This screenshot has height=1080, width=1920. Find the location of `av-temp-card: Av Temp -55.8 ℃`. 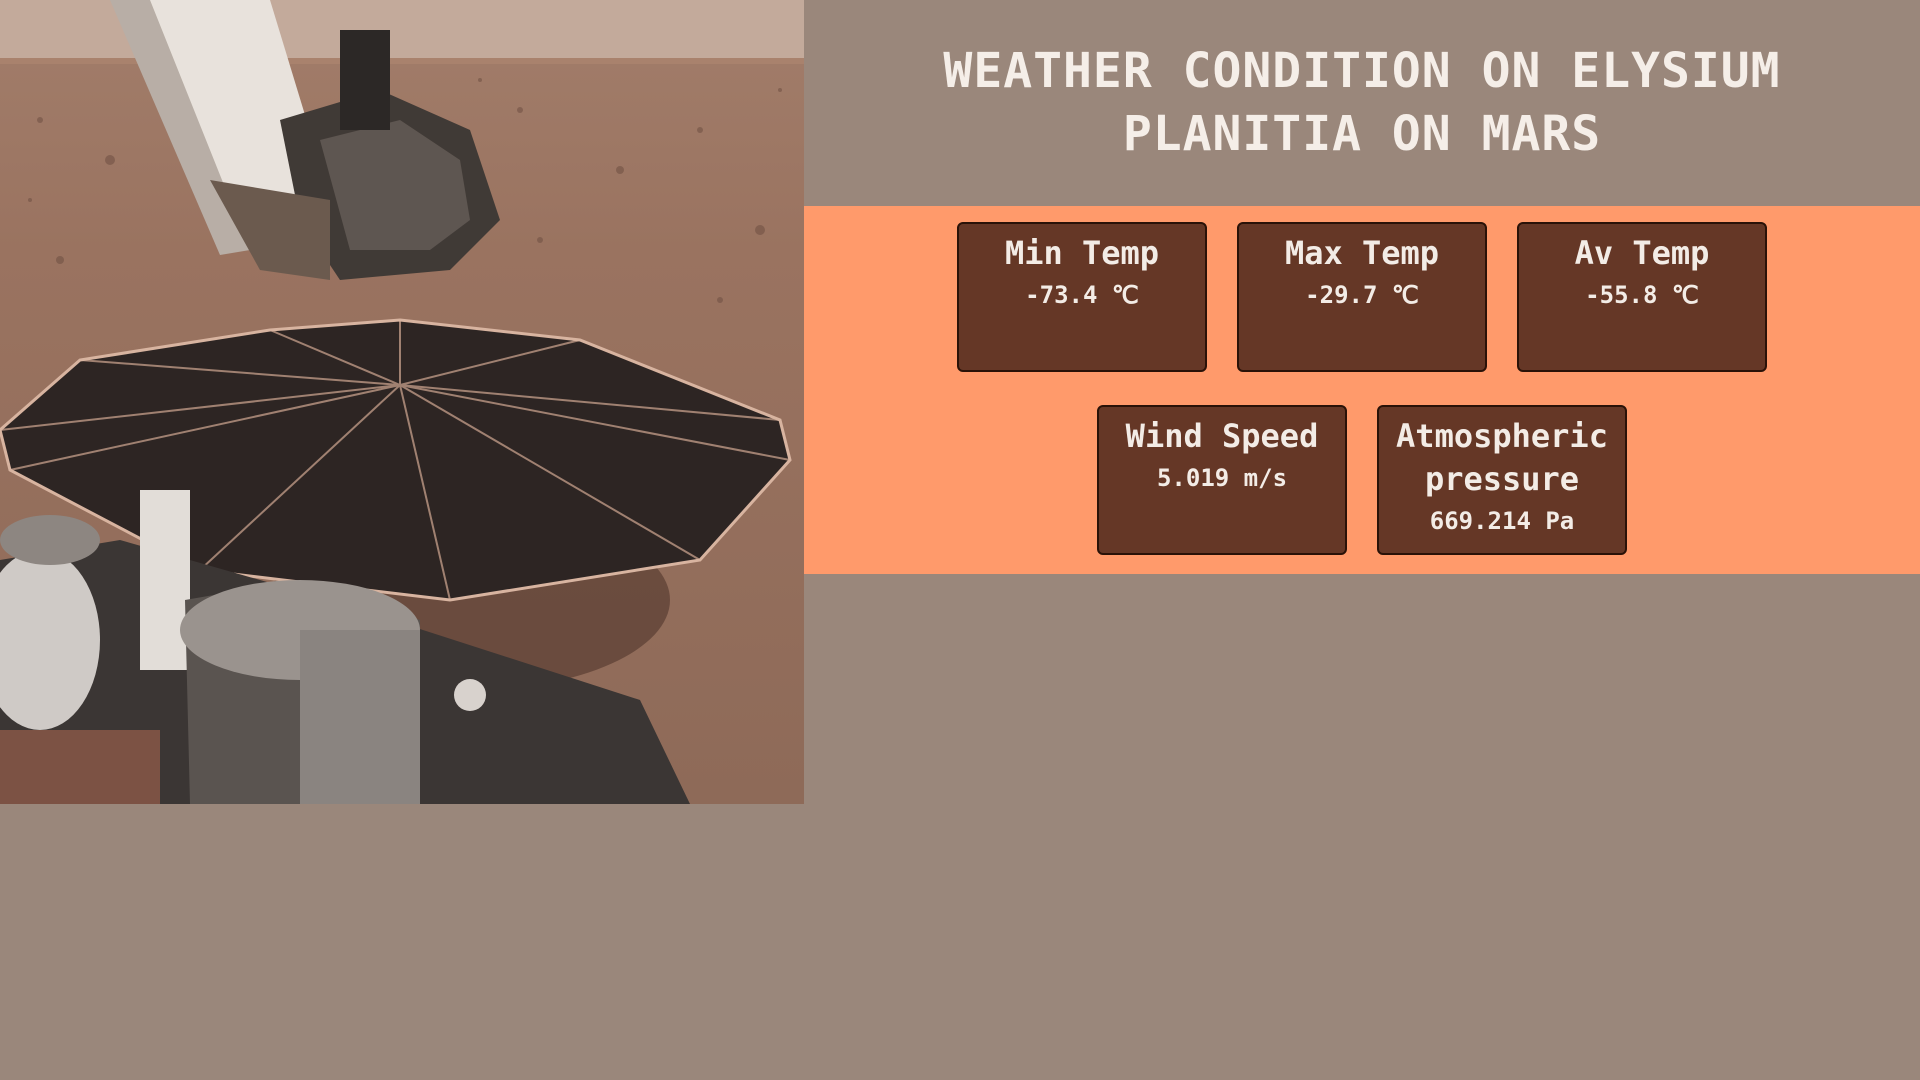

av-temp-card: Av Temp -55.8 ℃ is located at coordinates (1642, 297).